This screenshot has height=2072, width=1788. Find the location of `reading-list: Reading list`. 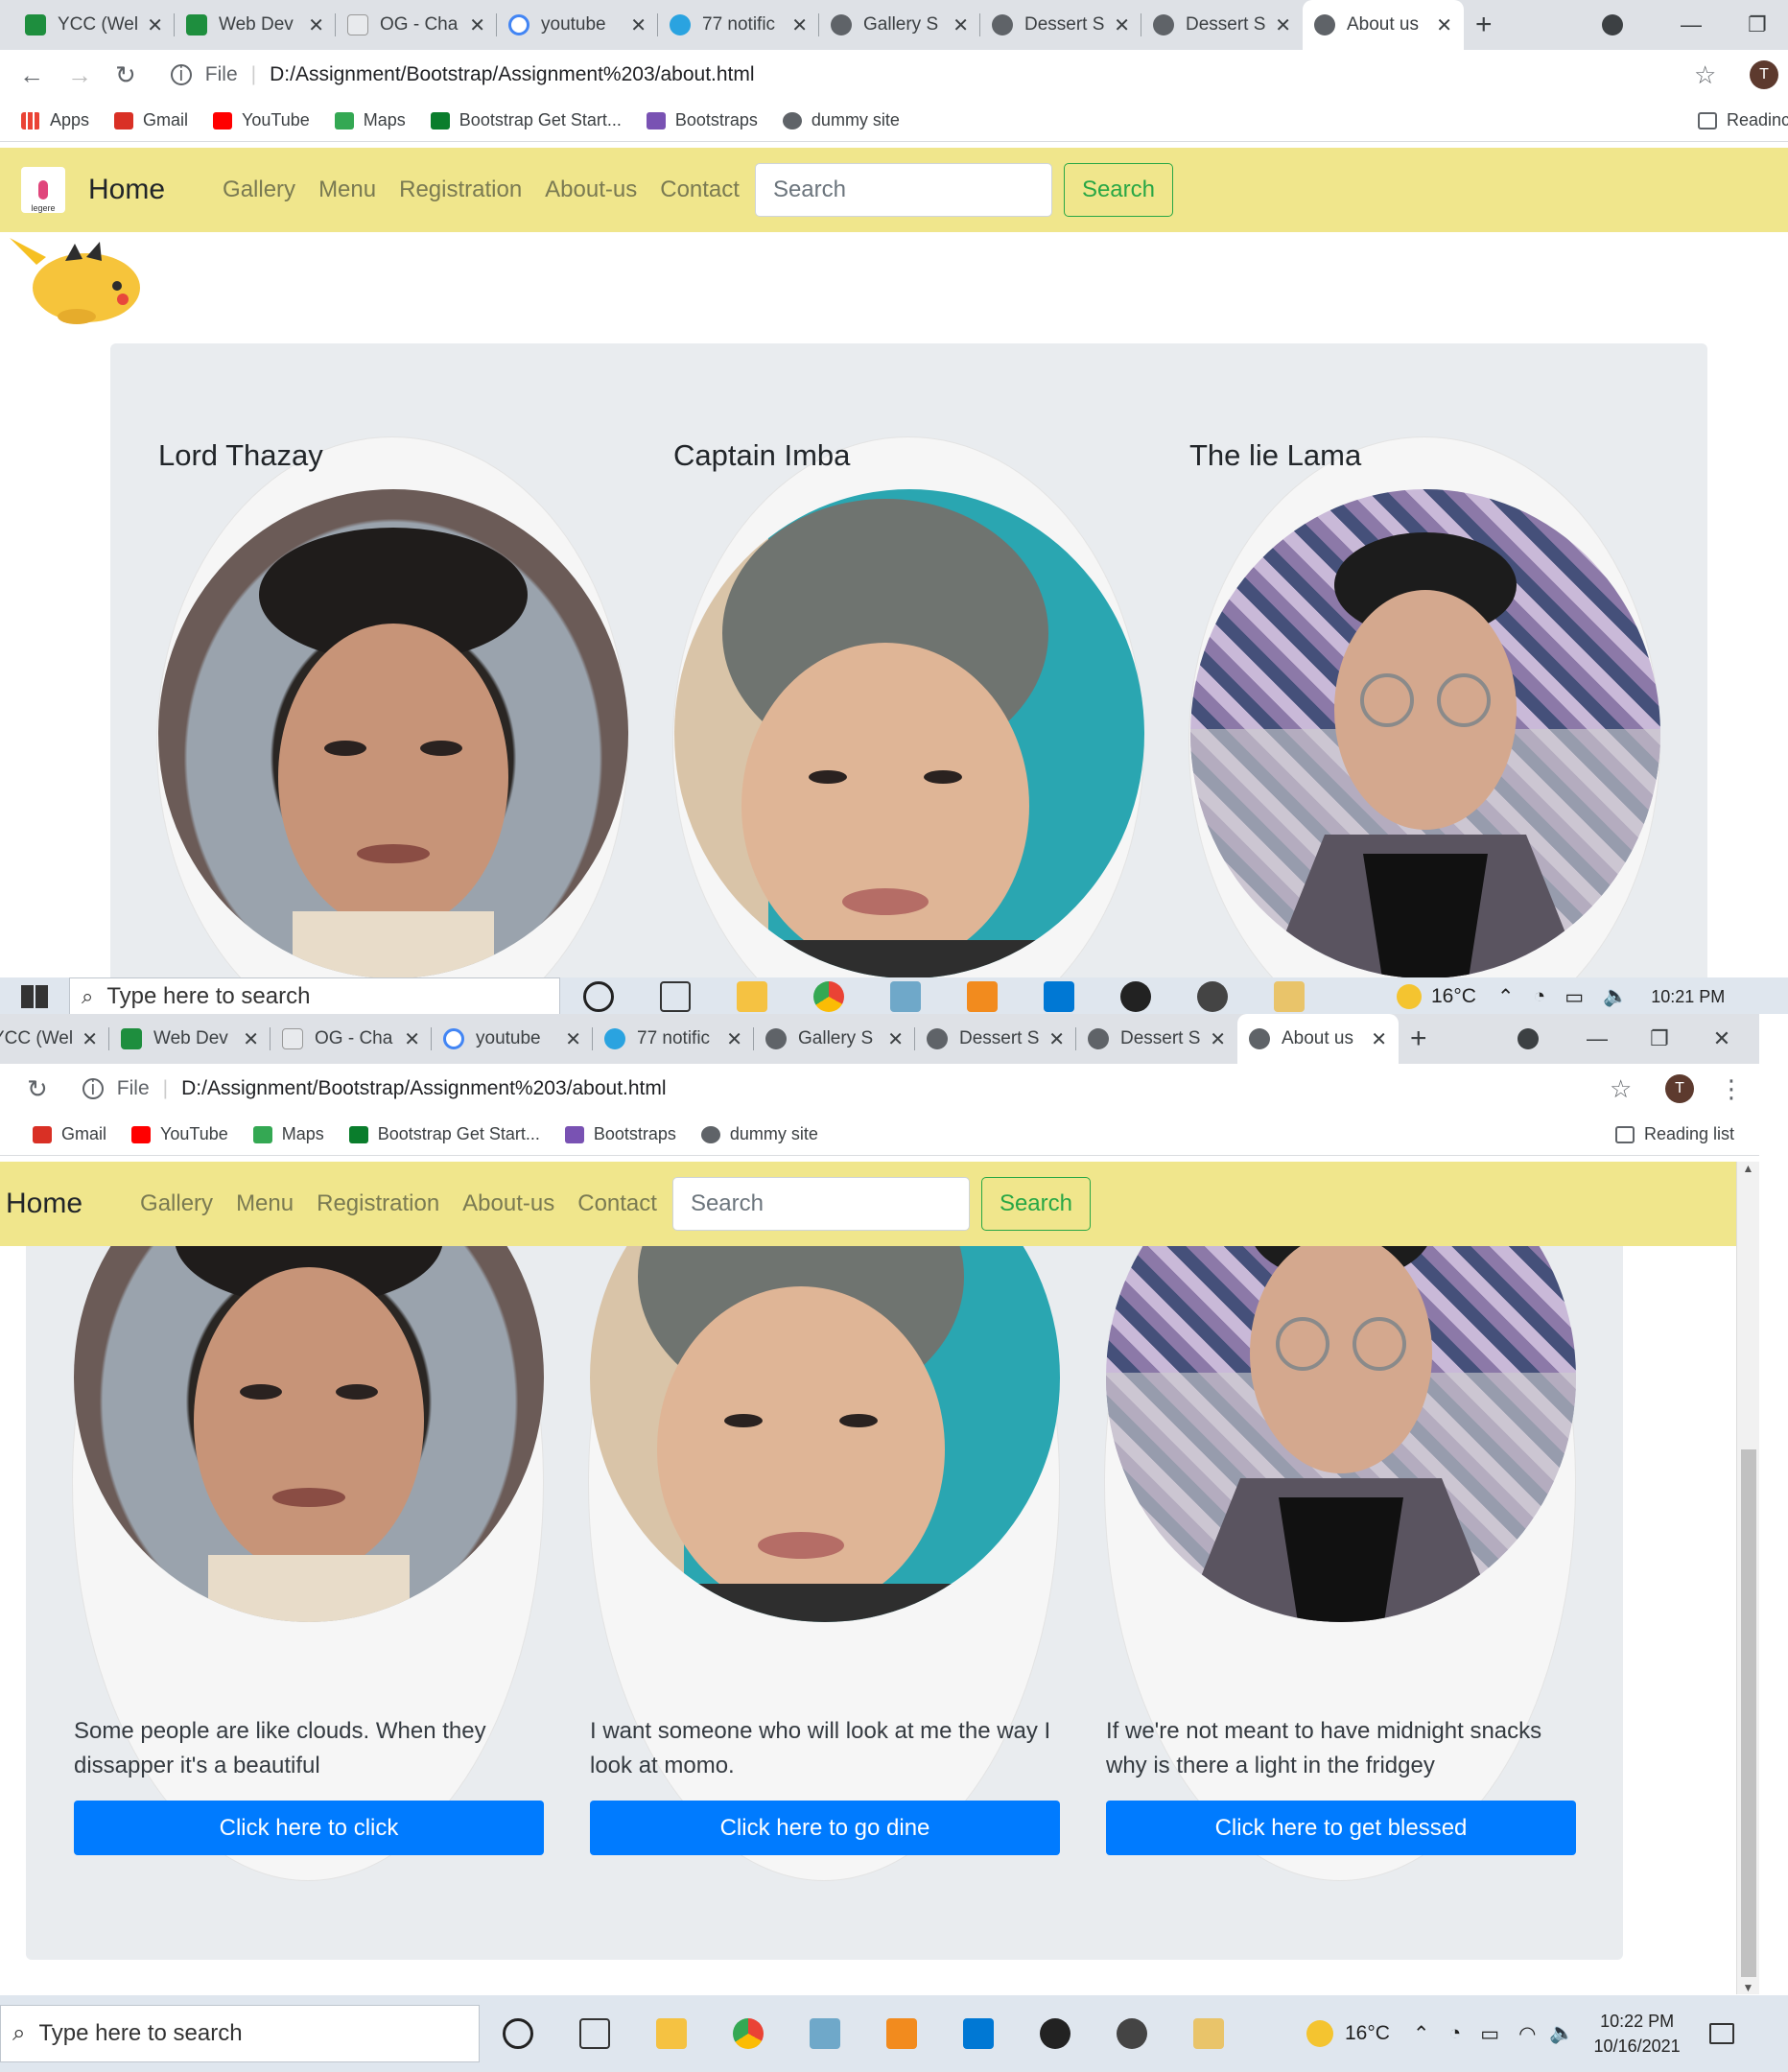

reading-list: Reading list is located at coordinates (1674, 1134).